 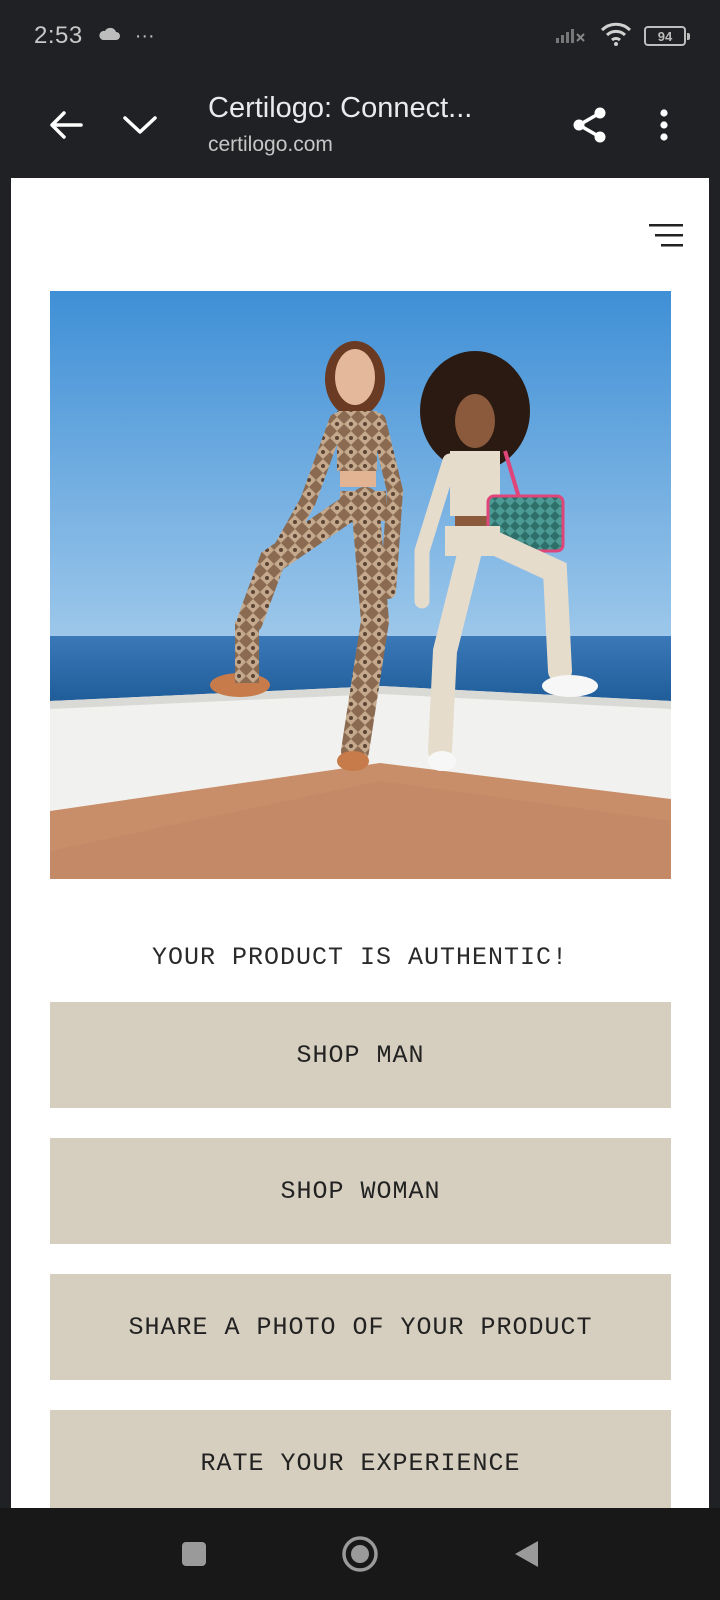 What do you see at coordinates (571, 36) in the screenshot?
I see `signal-icon` at bounding box center [571, 36].